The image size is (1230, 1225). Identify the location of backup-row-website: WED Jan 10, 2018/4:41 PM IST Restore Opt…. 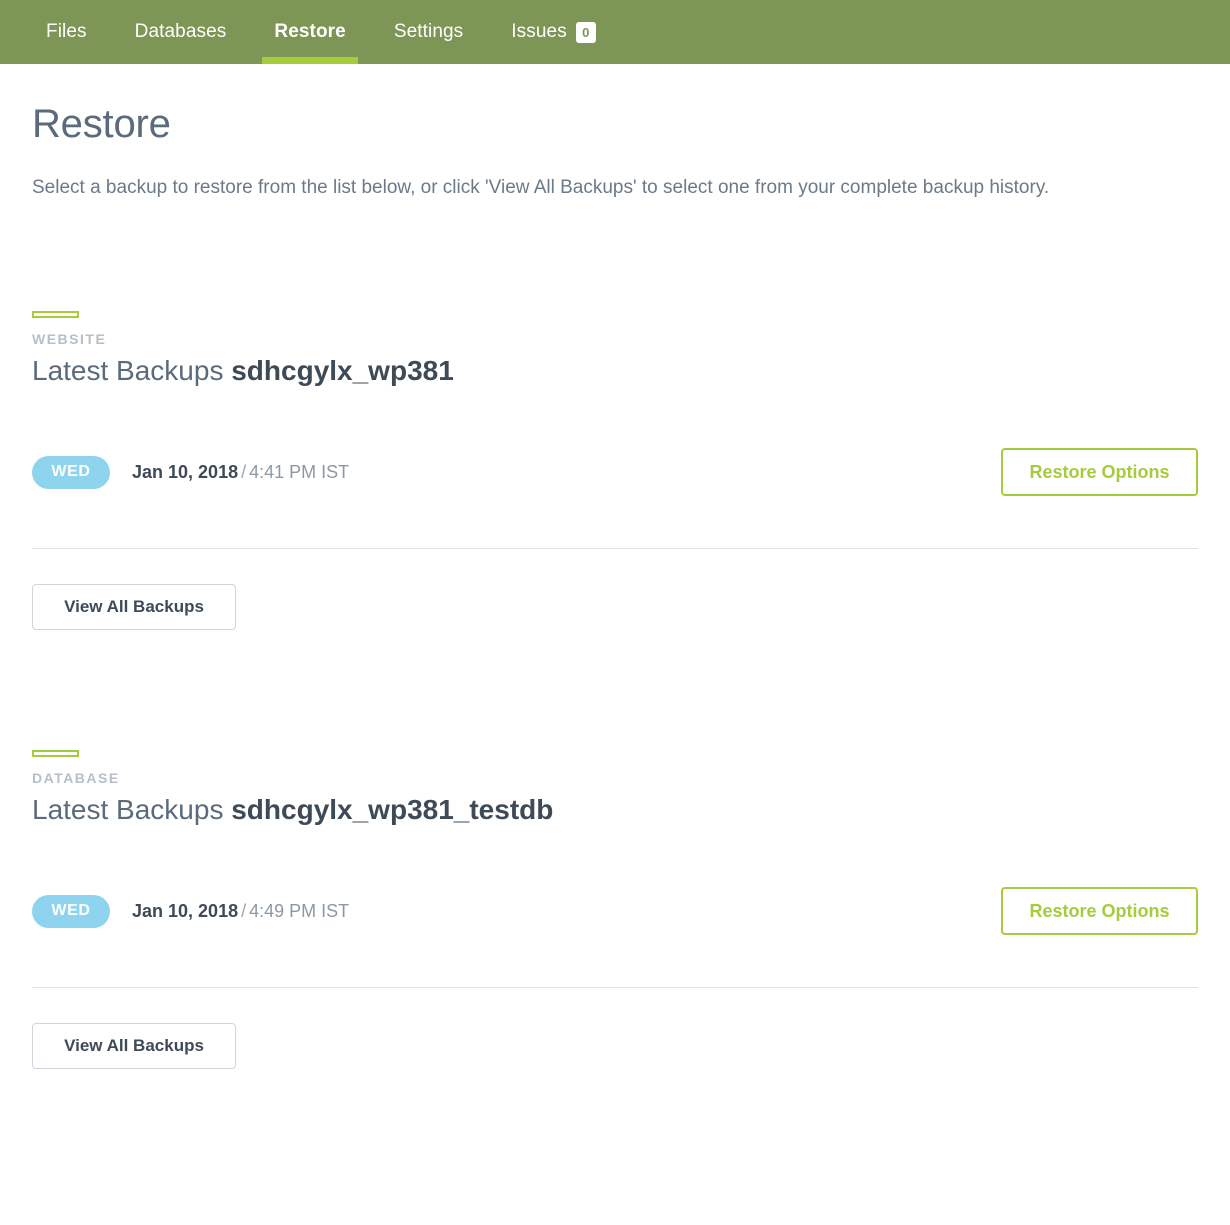
(615, 472).